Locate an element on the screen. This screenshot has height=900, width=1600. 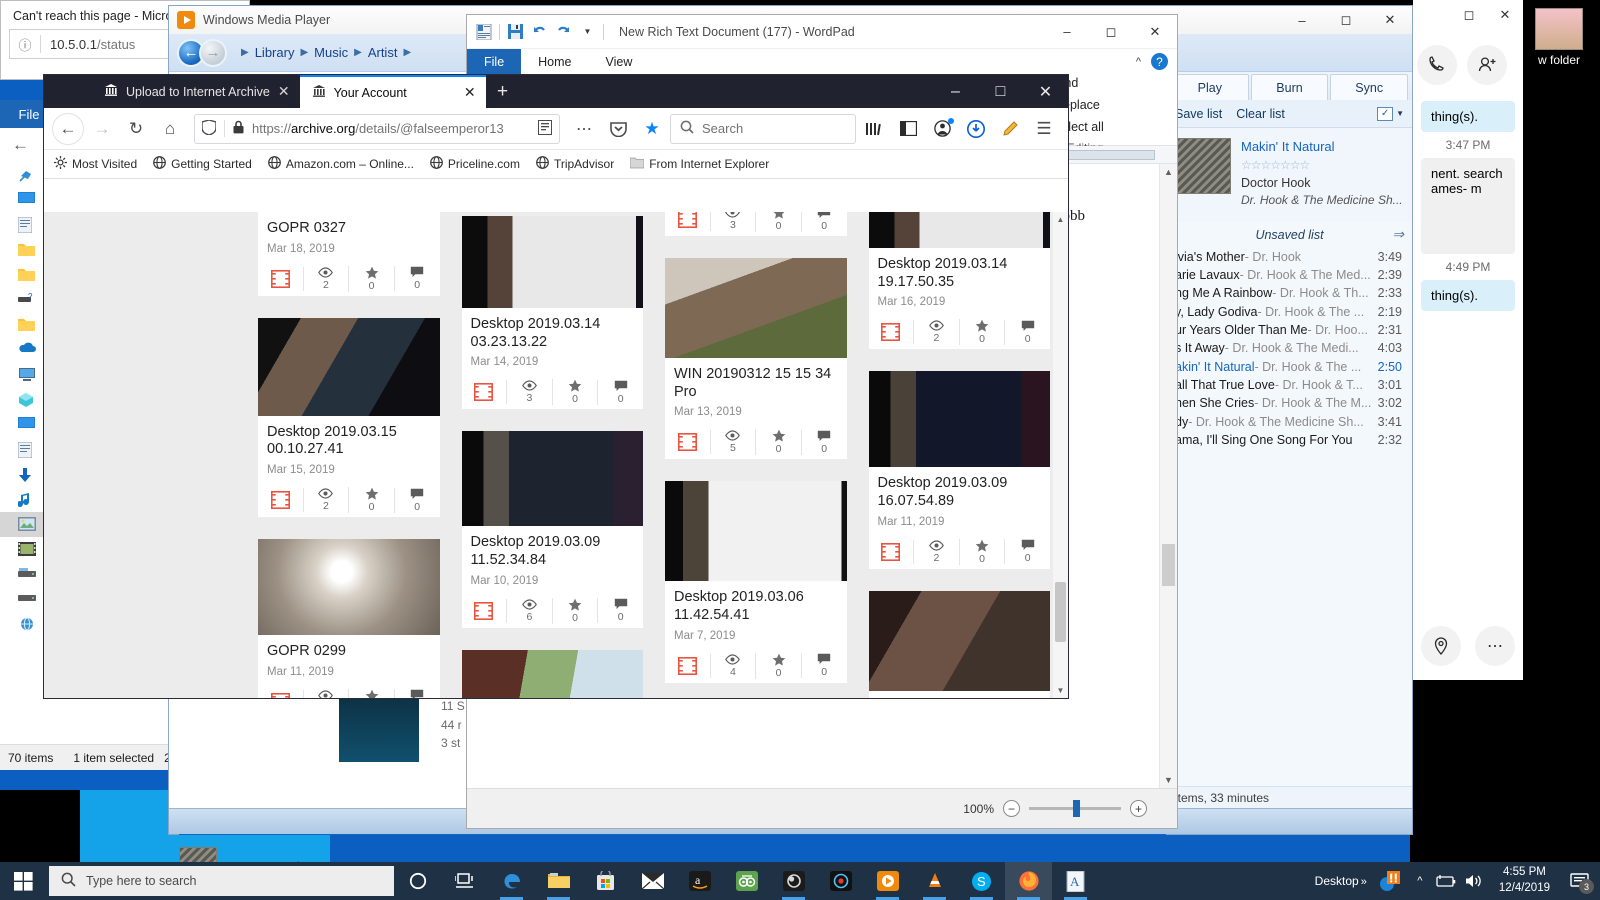
skype-icon: S is located at coordinates (981, 881).